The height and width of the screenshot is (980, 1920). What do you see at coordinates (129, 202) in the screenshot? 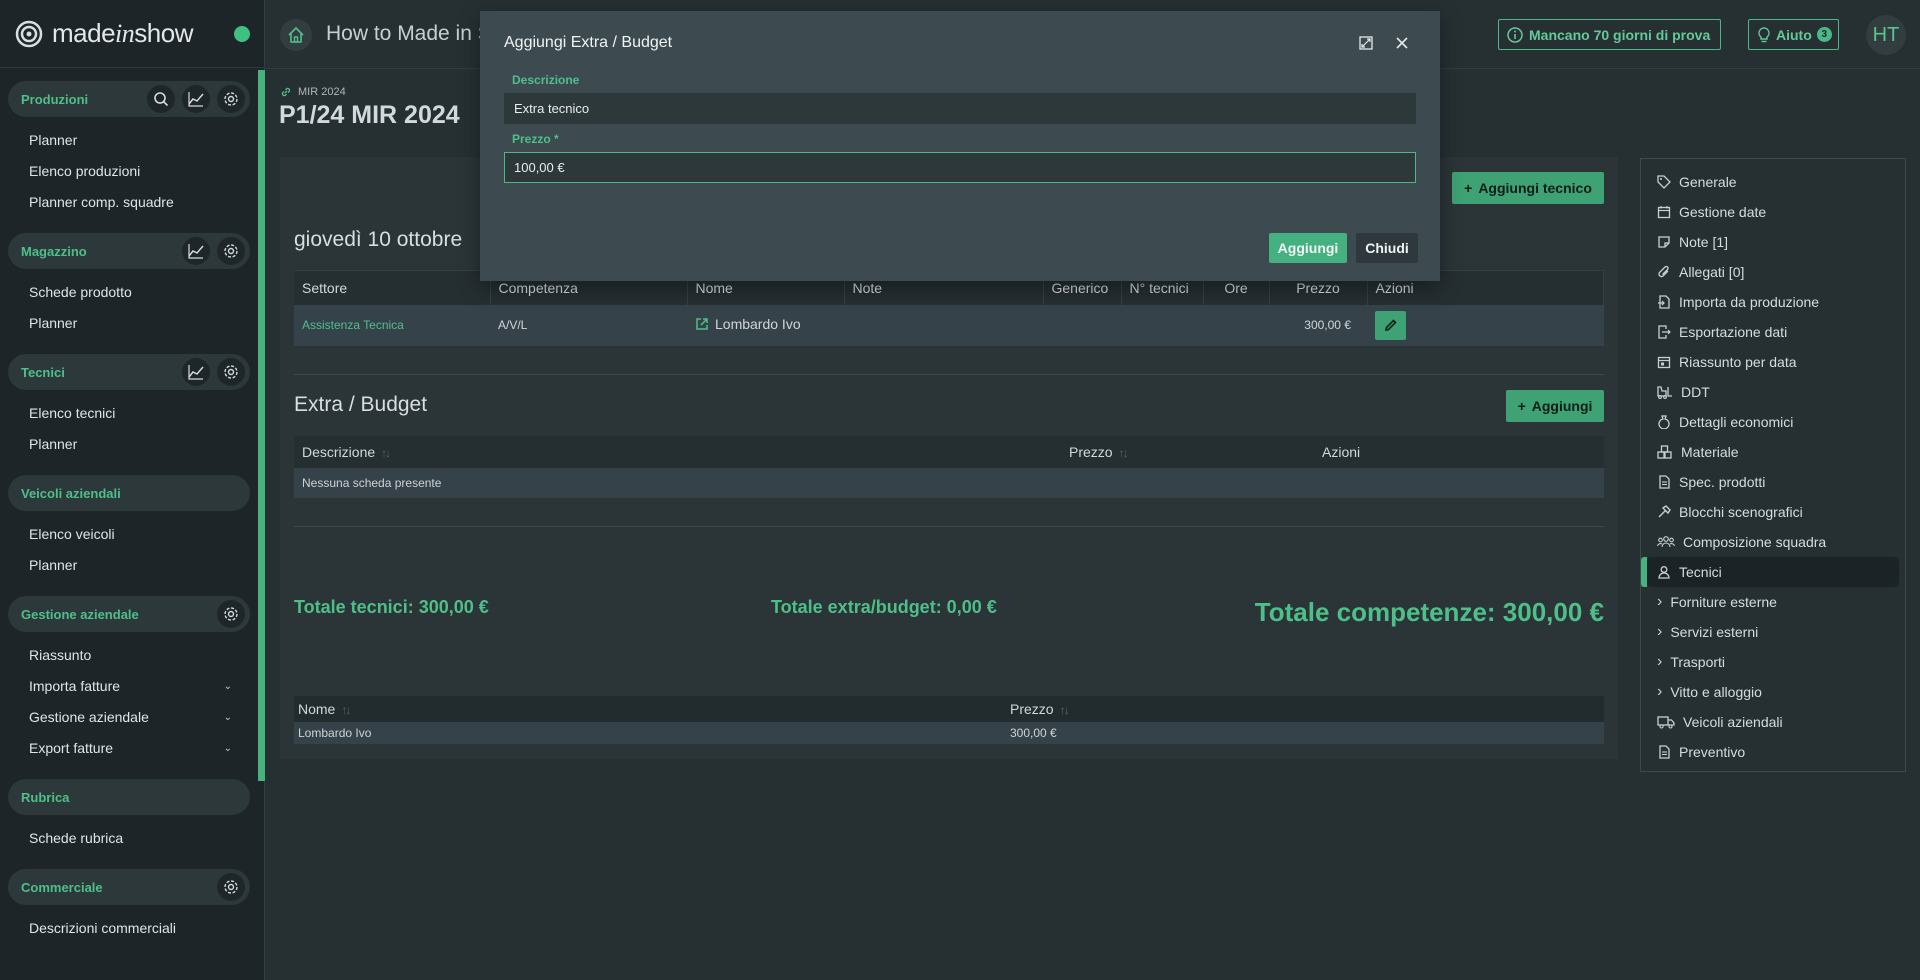
I see `sidebar-item-planner-comp-squadre: Planner comp. squadre` at bounding box center [129, 202].